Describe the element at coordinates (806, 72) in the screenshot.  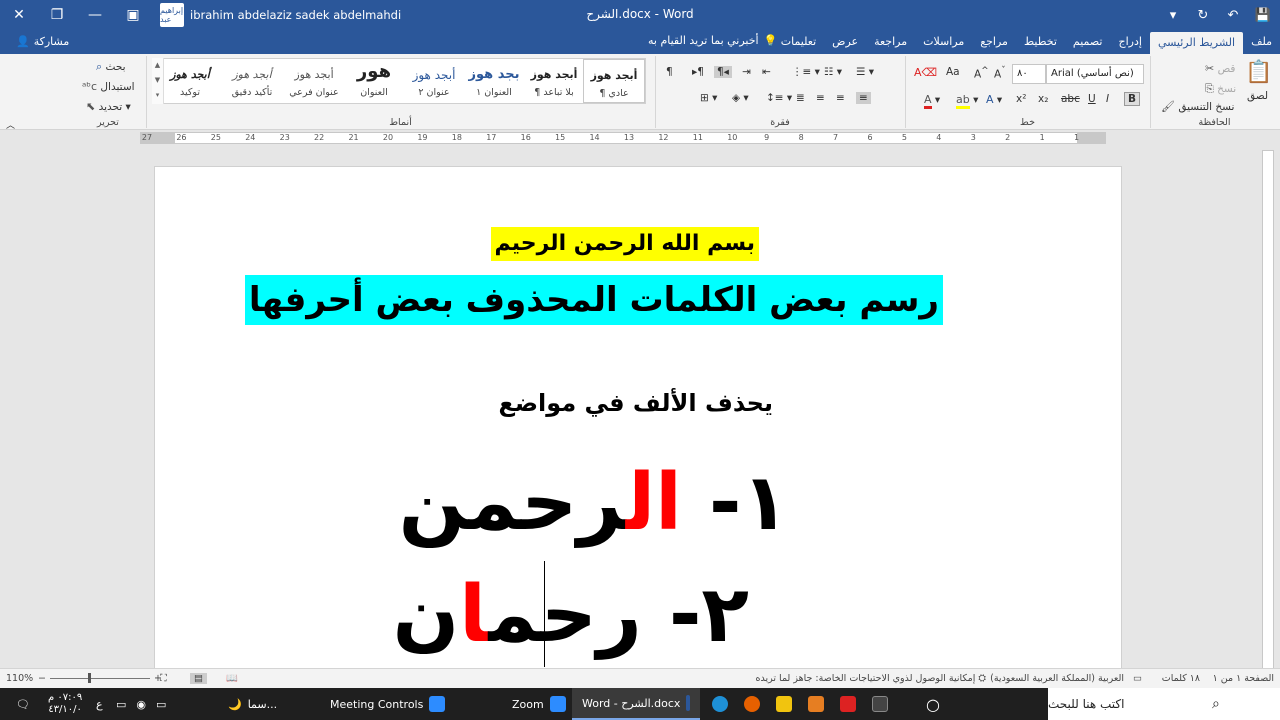
I see `multilevel-list-icon: ⋮≡ ▾` at that location.